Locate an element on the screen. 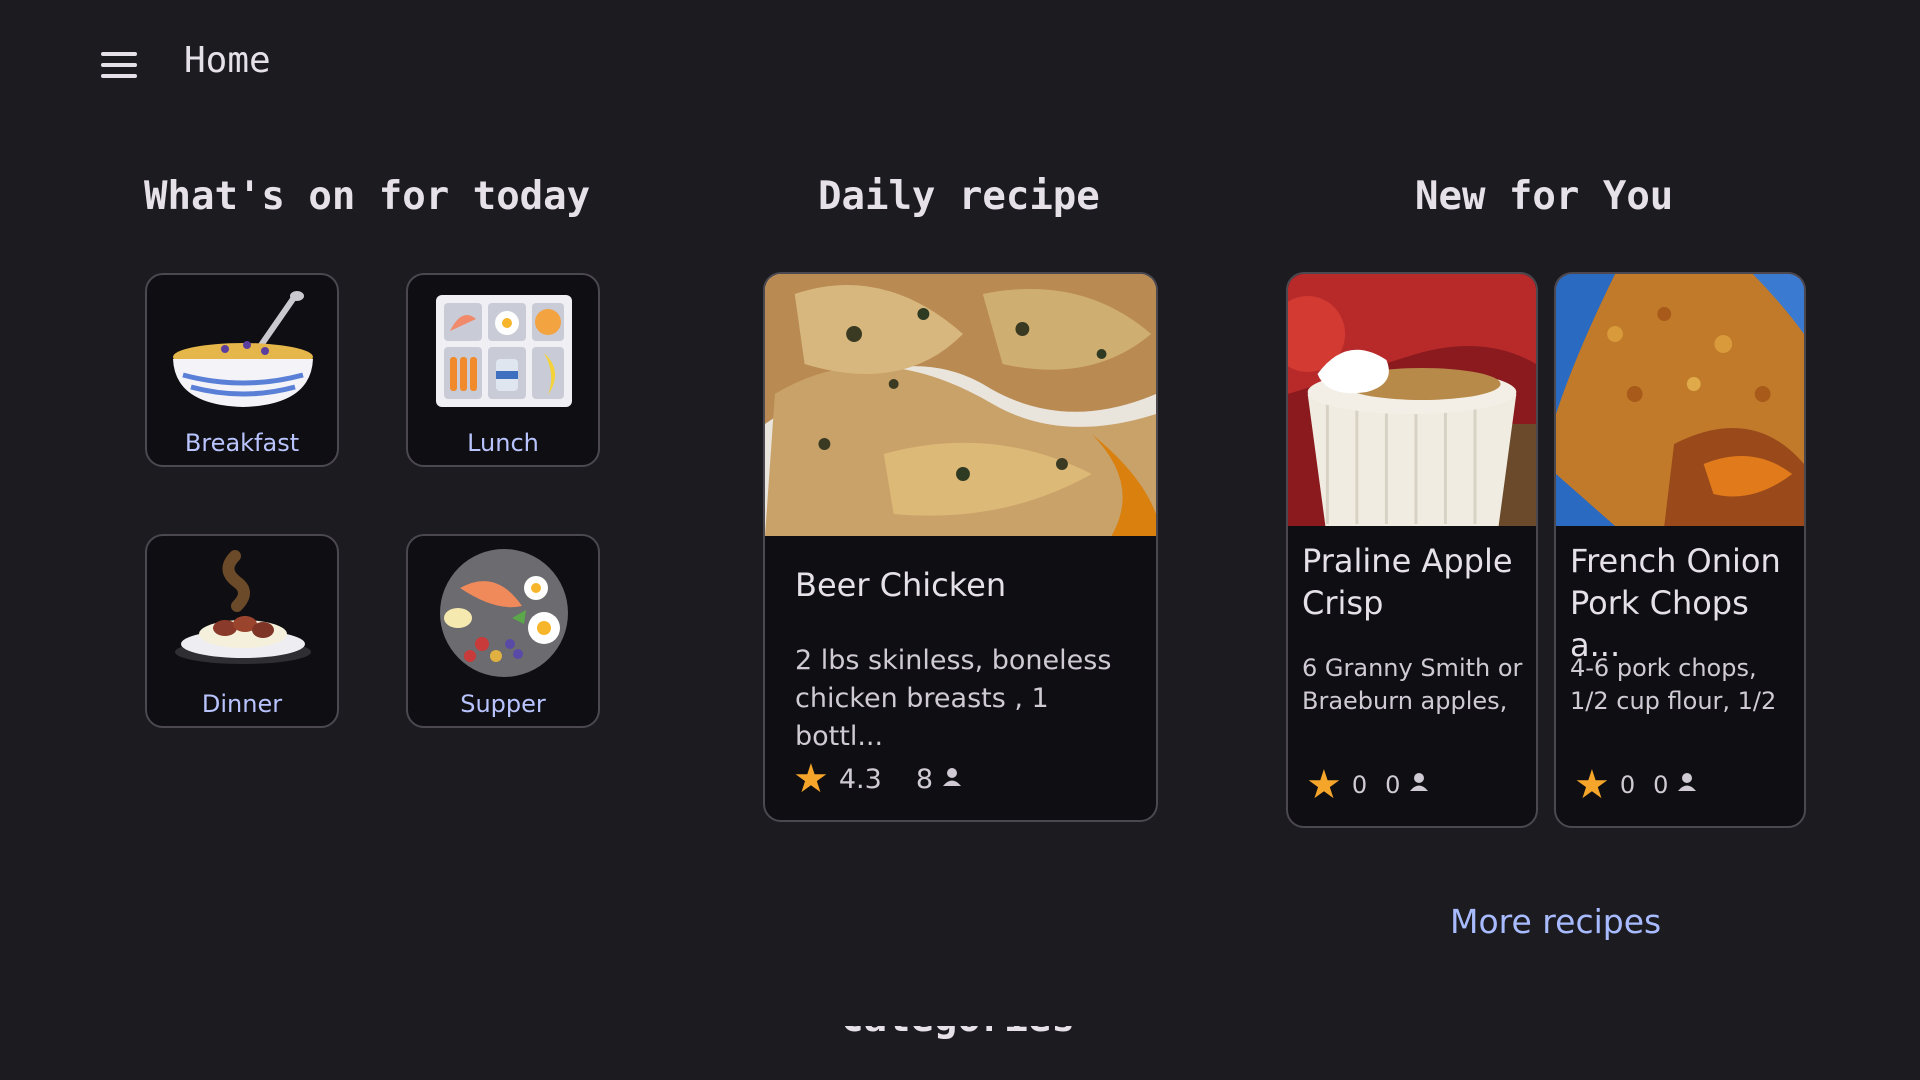  supper-plate-icon is located at coordinates (504, 613).